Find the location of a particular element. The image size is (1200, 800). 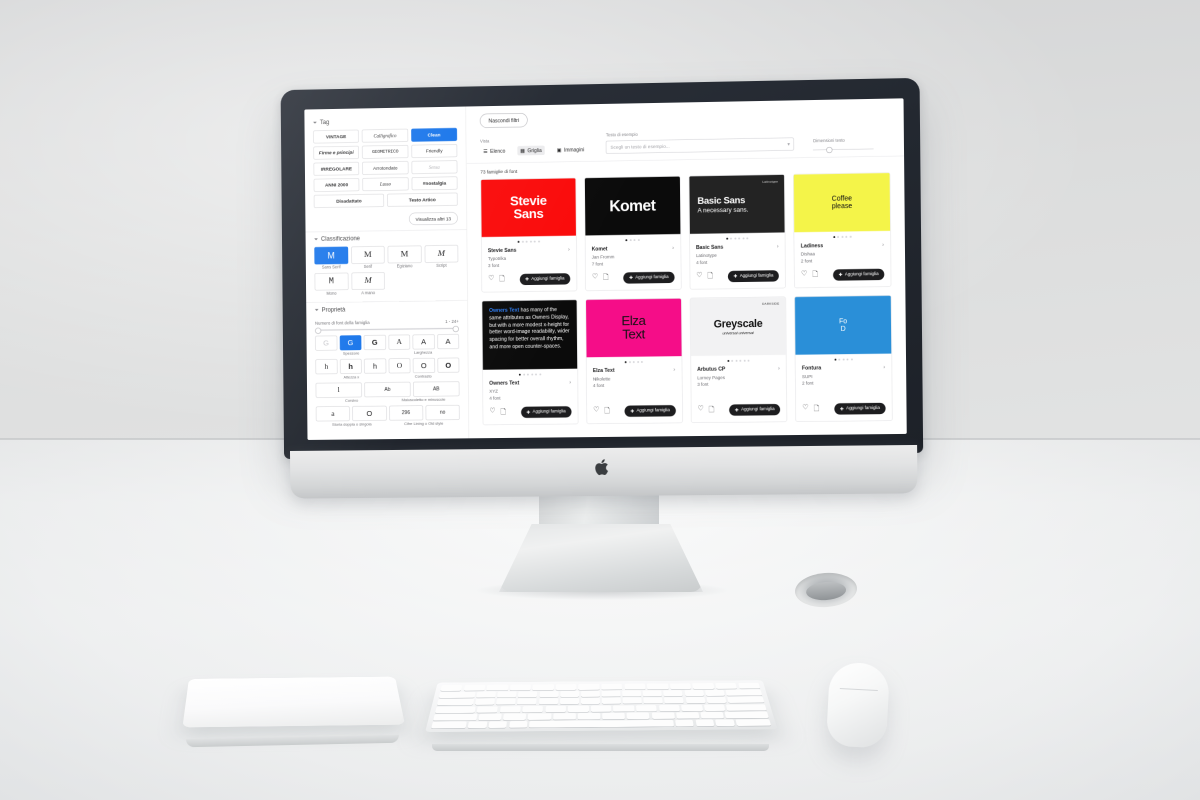

property-option-0-5: A is located at coordinates (448, 341).